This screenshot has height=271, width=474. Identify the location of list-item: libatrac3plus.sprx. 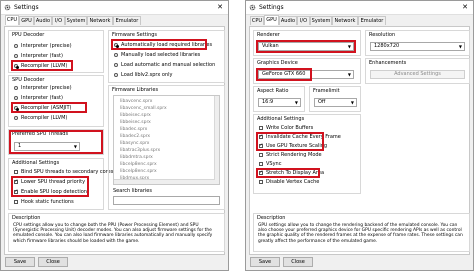
(140, 150).